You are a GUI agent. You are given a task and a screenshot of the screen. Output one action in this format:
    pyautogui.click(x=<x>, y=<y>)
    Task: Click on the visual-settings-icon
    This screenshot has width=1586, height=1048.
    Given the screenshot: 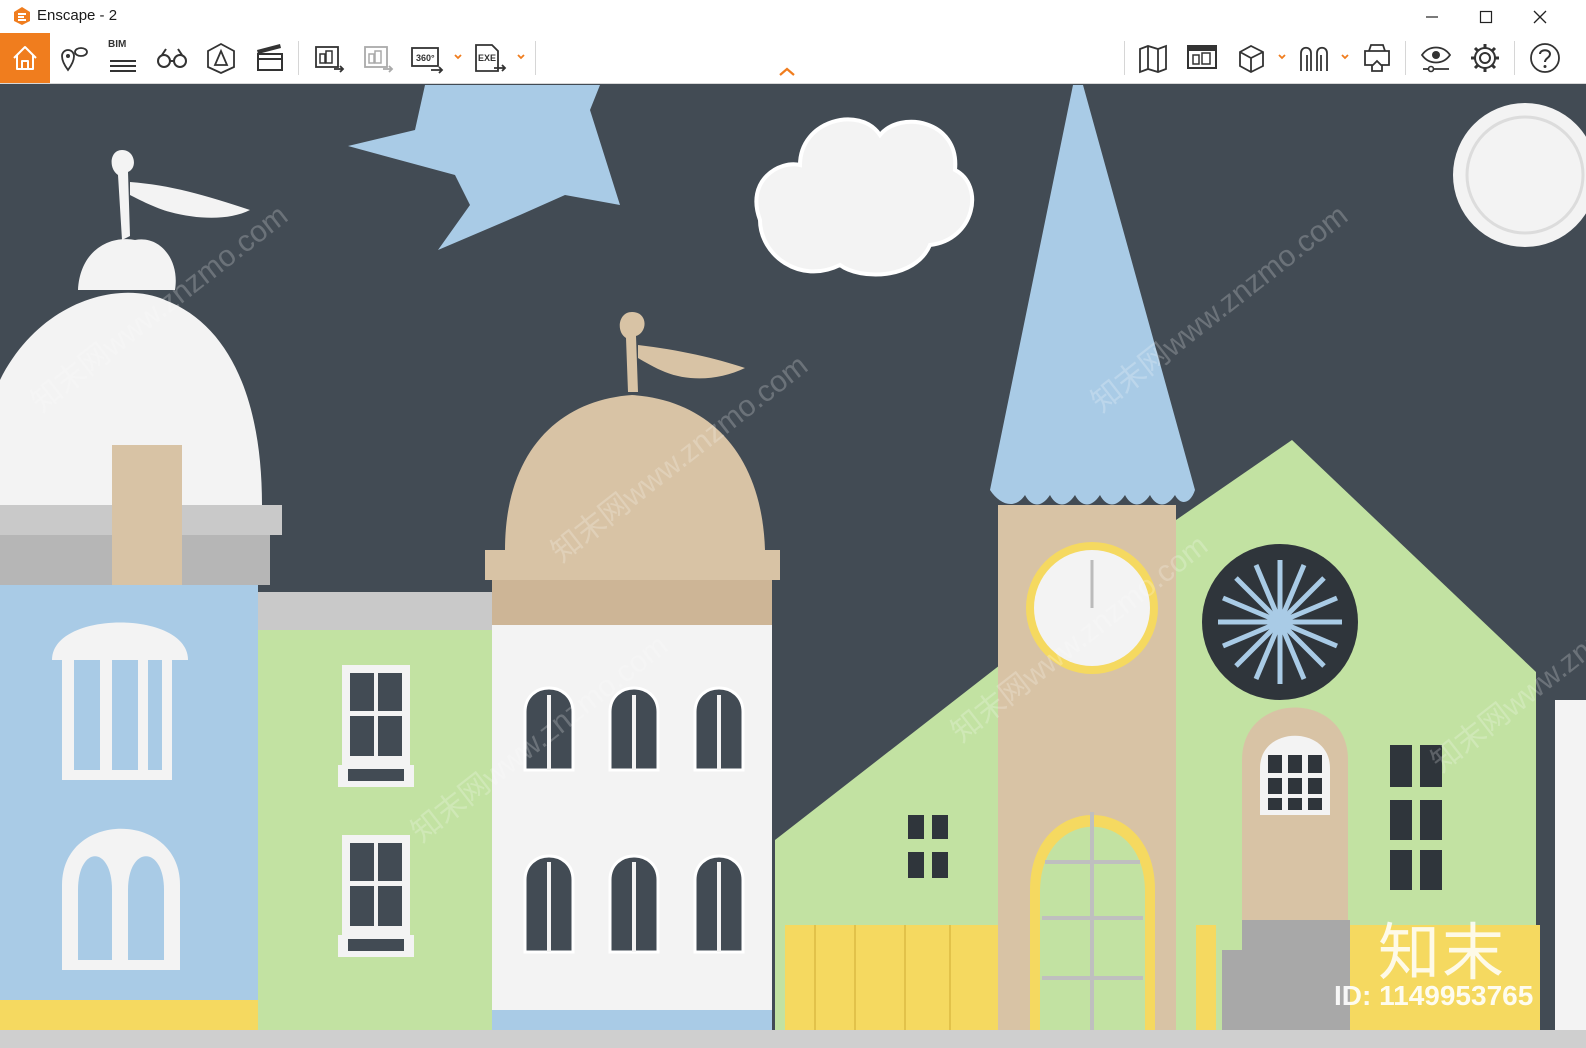 What is the action you would take?
    pyautogui.click(x=1436, y=59)
    